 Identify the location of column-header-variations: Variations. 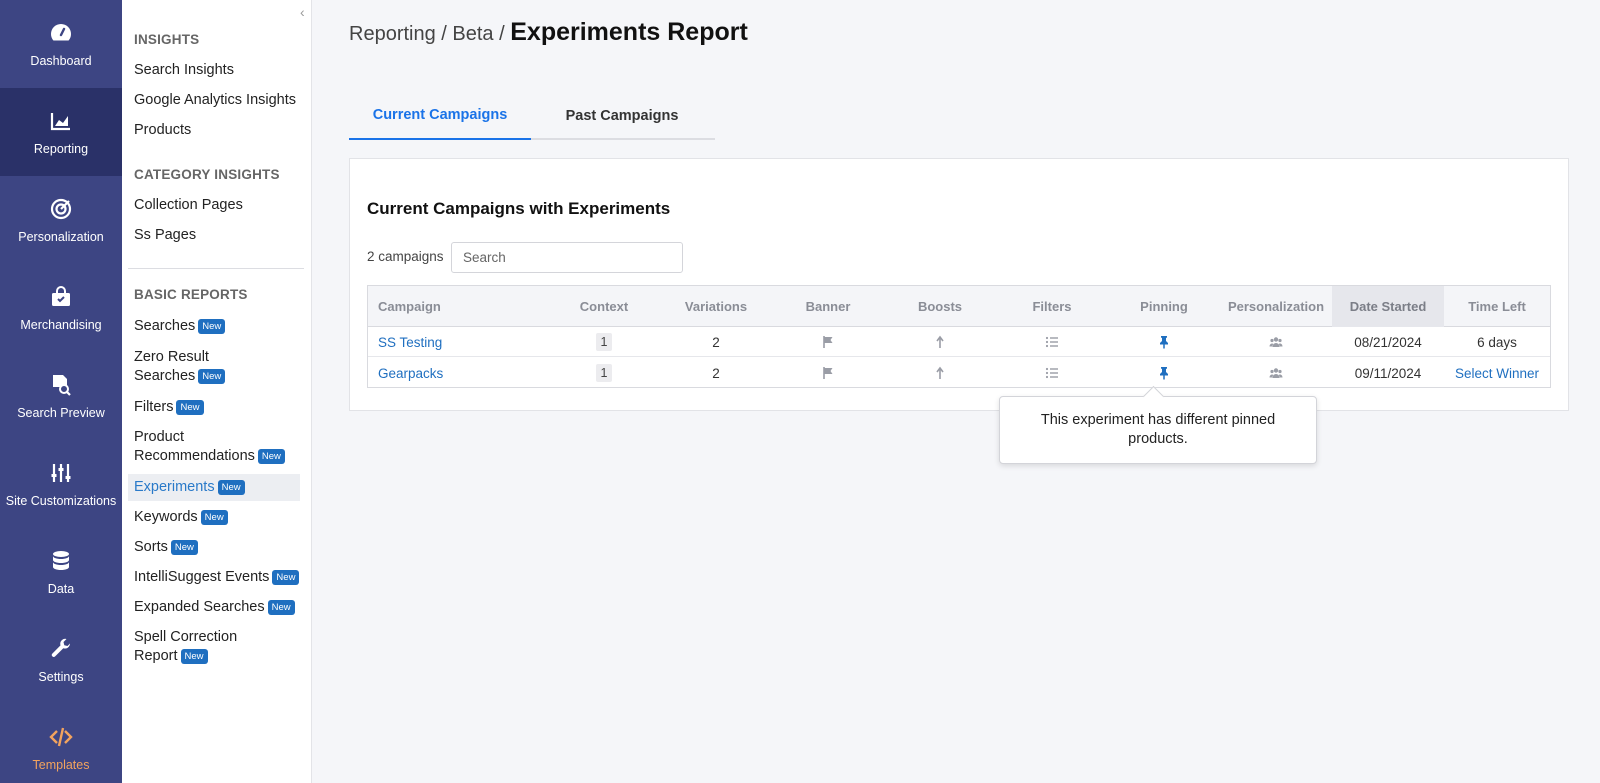
(716, 306).